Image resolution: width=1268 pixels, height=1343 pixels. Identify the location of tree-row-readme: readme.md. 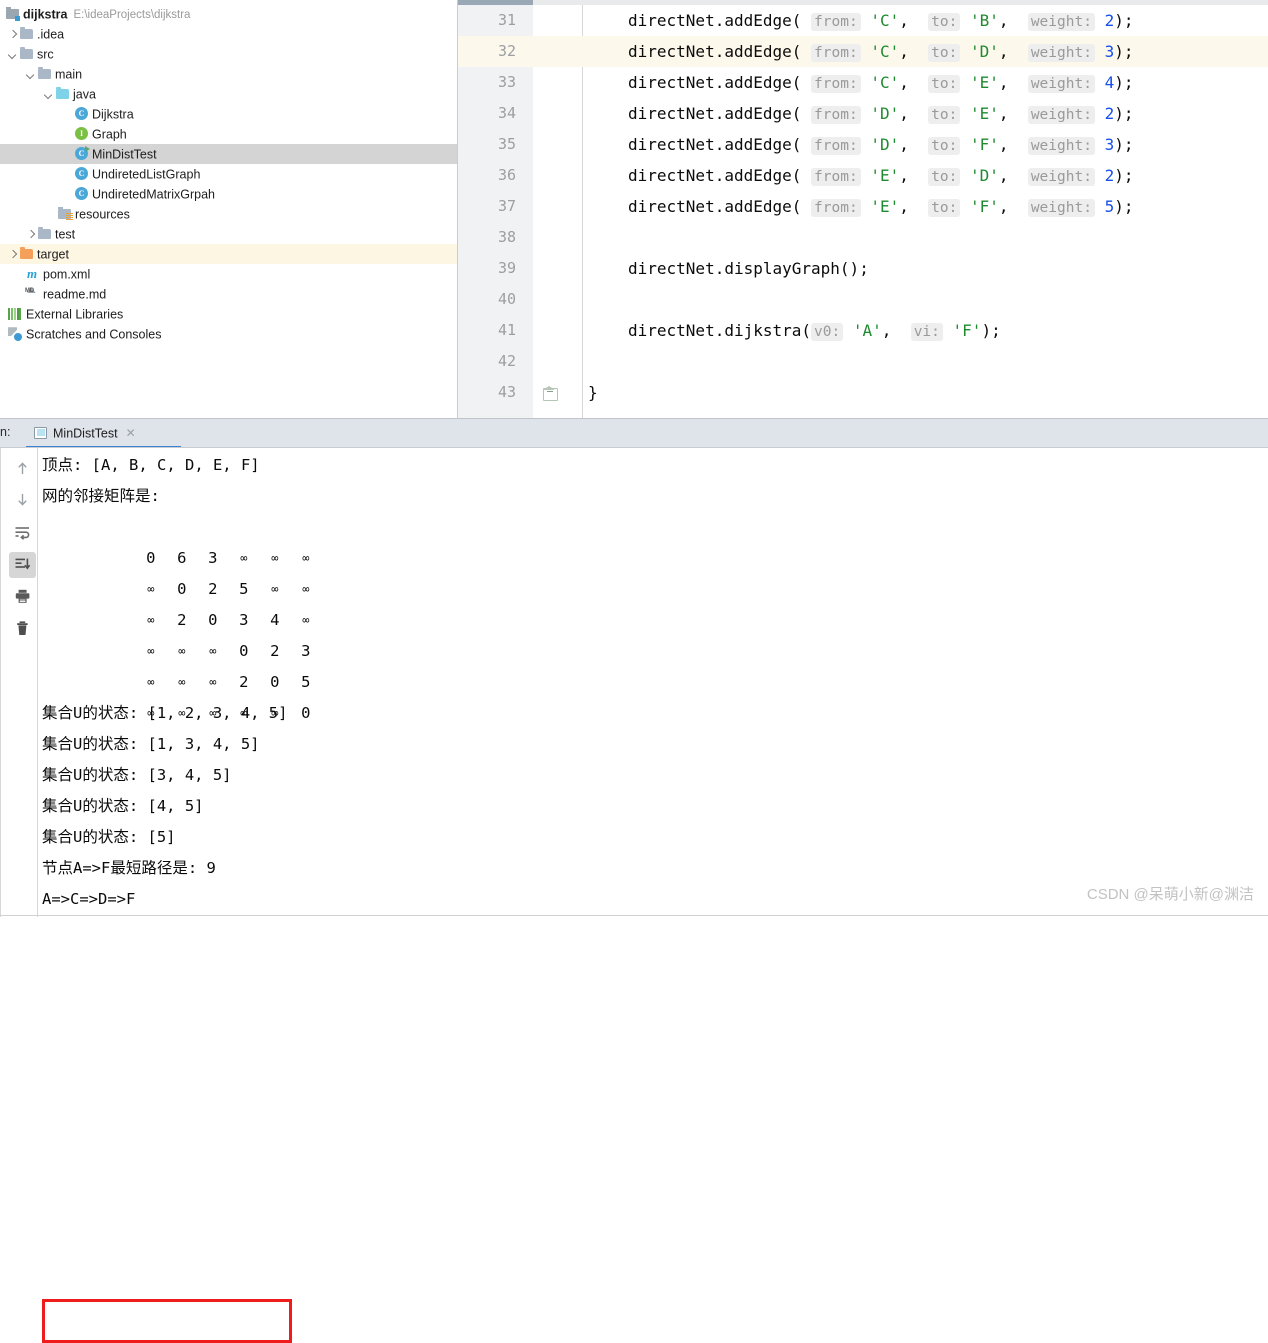
(228, 292).